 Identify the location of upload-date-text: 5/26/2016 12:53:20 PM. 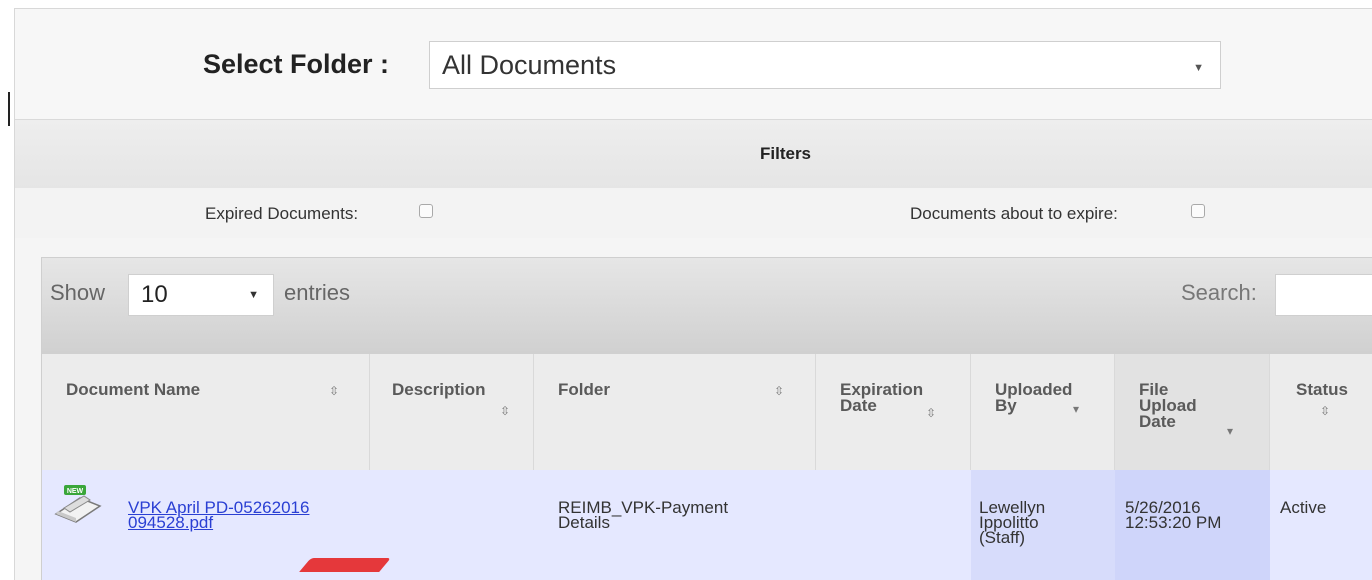
(1173, 515).